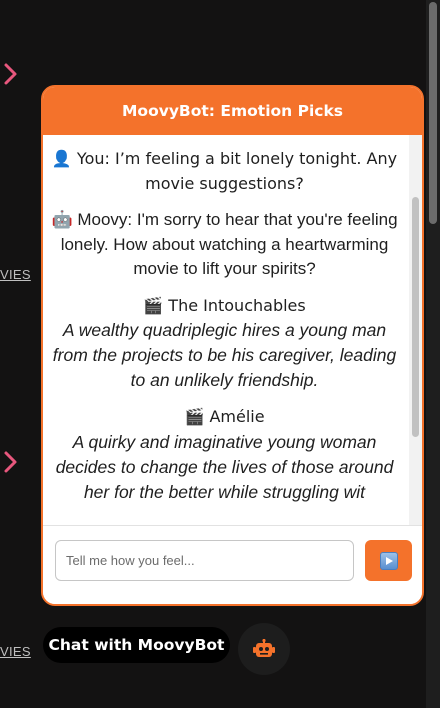 The height and width of the screenshot is (708, 440). I want to click on robot-icon, so click(264, 648).